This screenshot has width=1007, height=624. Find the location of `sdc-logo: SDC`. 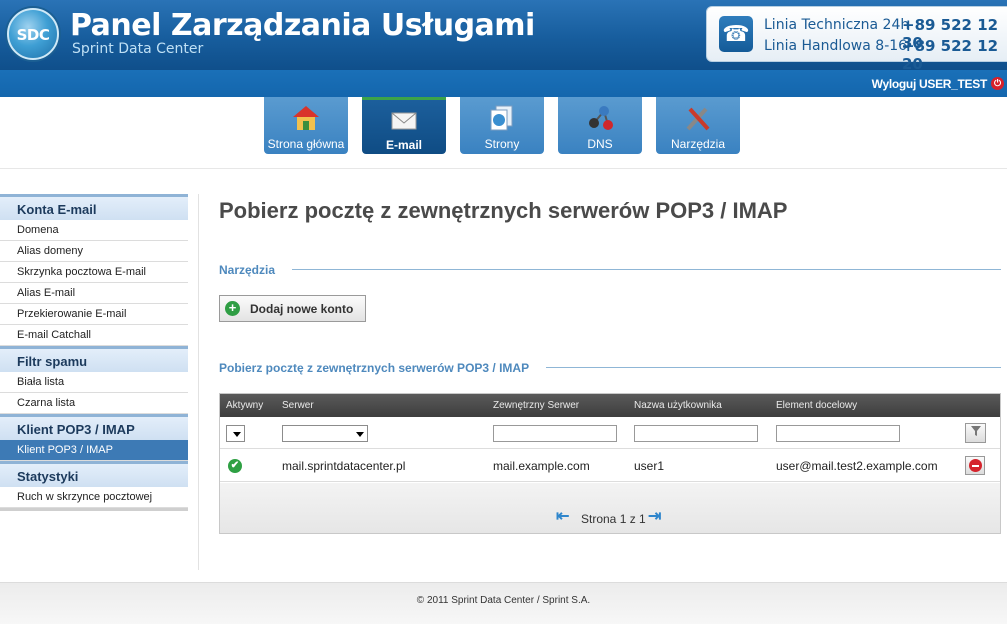

sdc-logo: SDC is located at coordinates (33, 34).